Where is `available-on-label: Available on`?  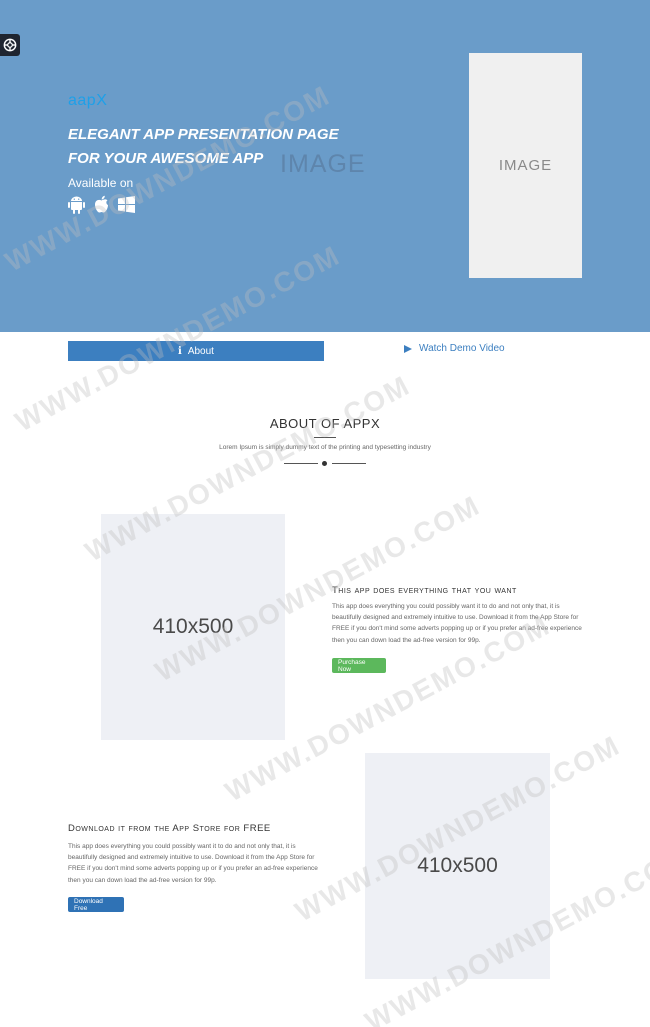
available-on-label: Available on is located at coordinates (101, 183).